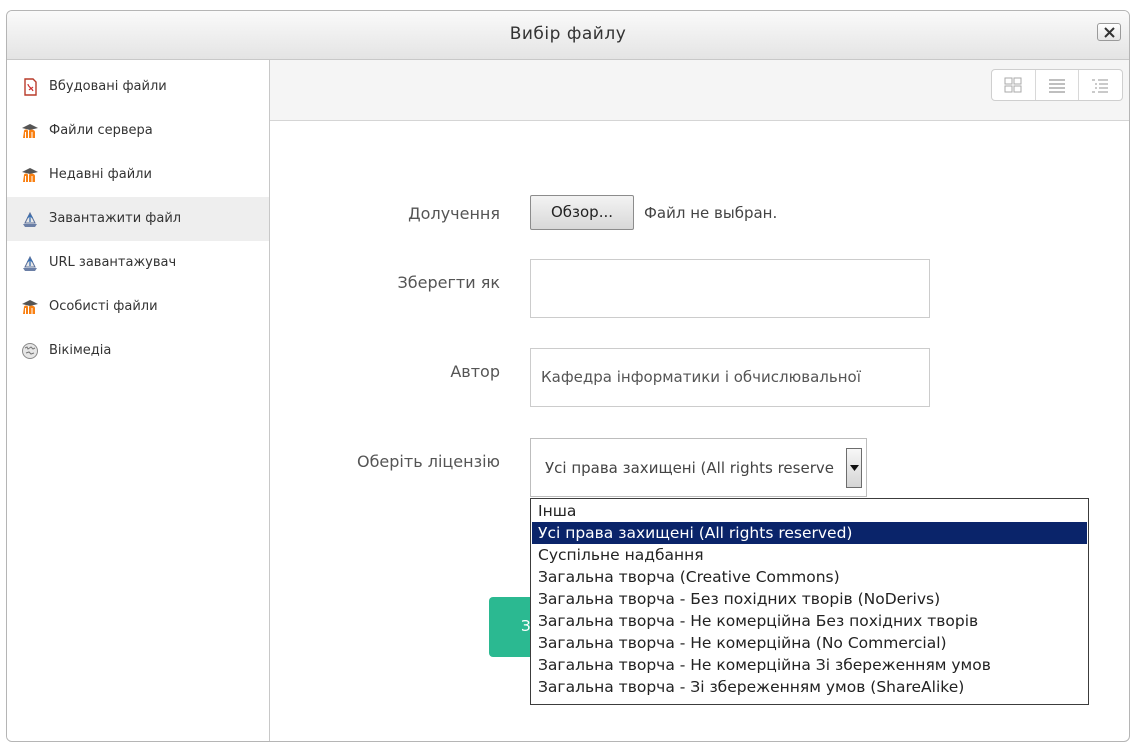 Image resolution: width=1130 pixels, height=742 pixels. What do you see at coordinates (809, 511) in the screenshot?
I see `license-option: Інша` at bounding box center [809, 511].